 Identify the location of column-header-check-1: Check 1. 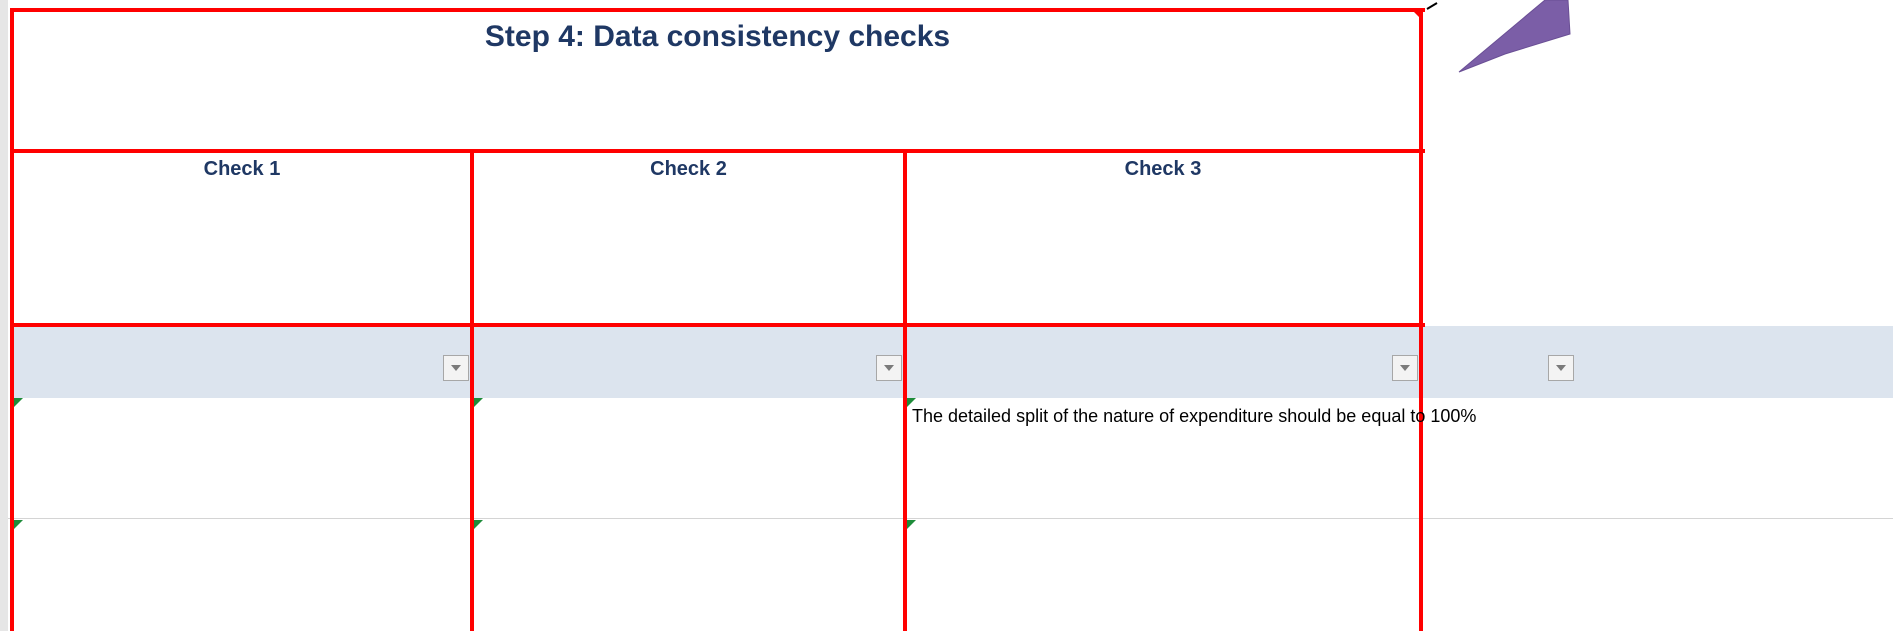
(242, 169).